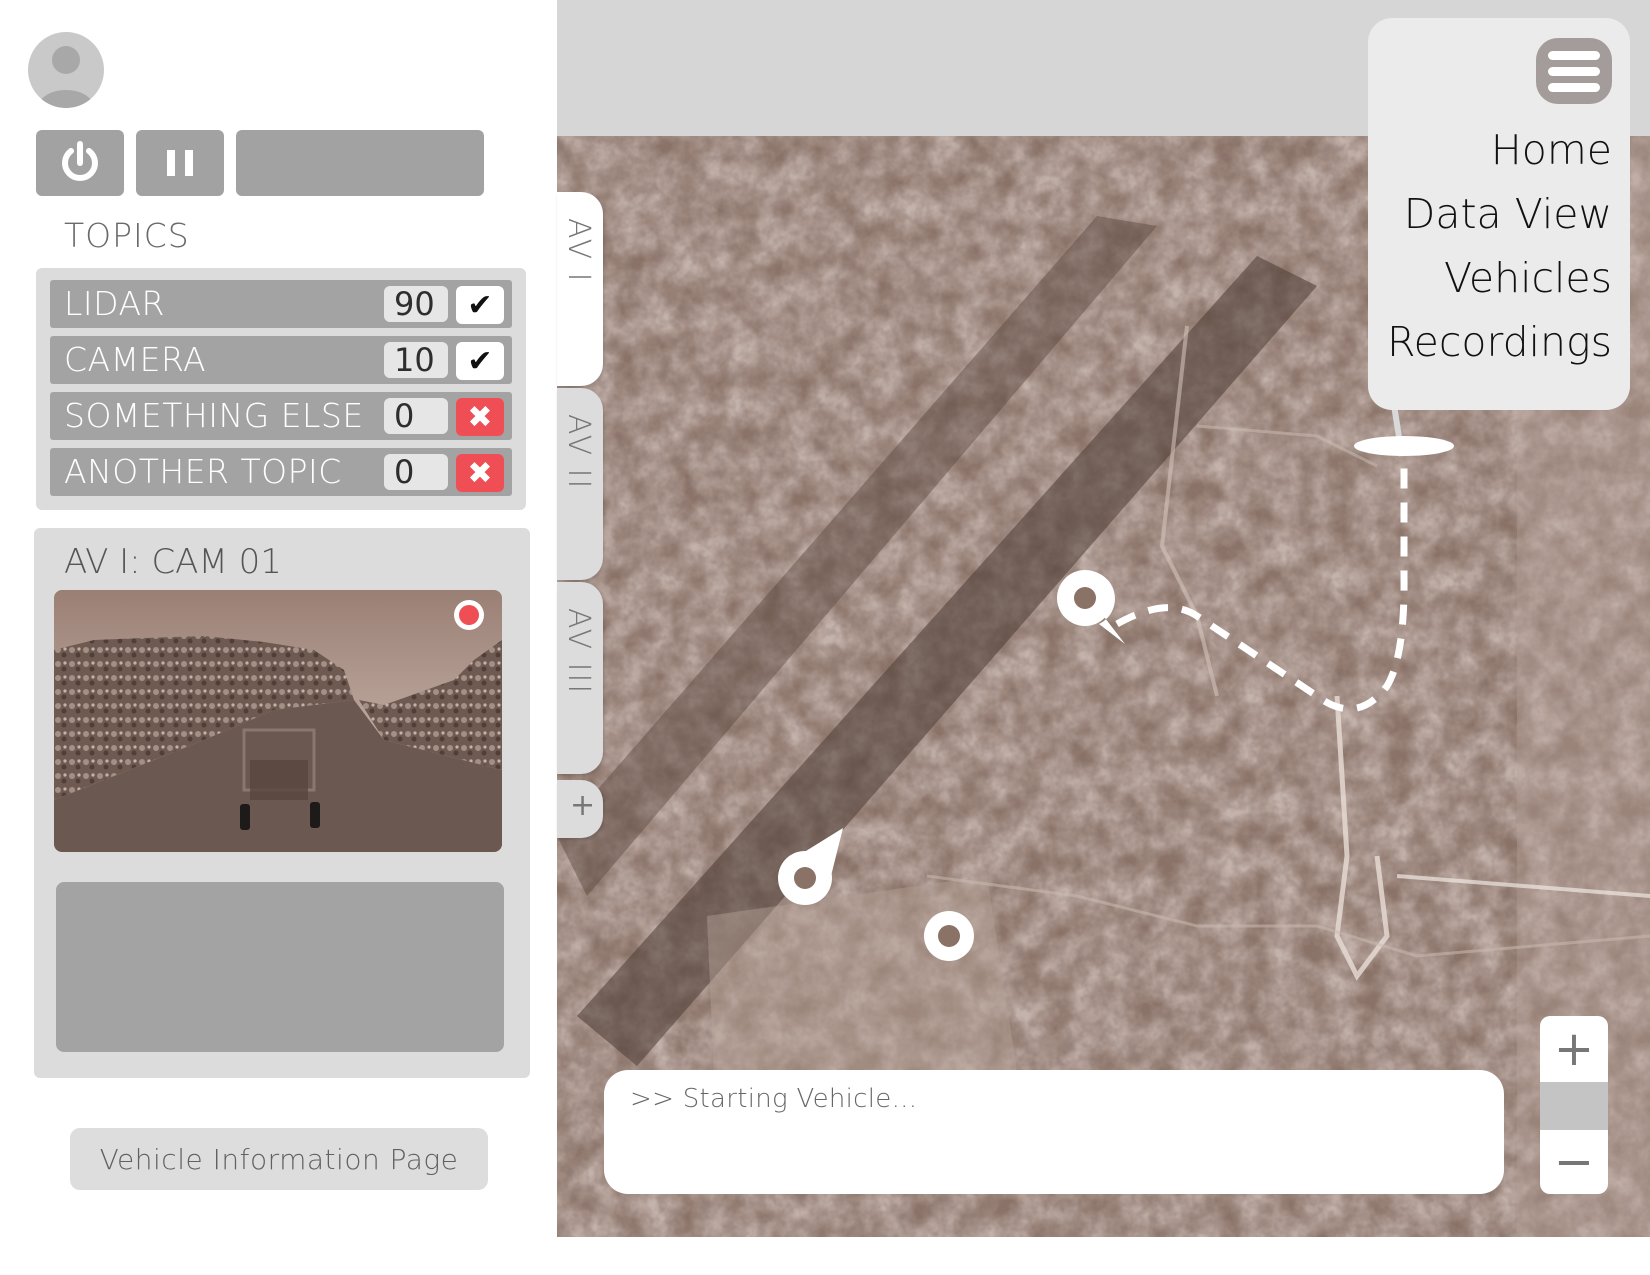 This screenshot has width=1650, height=1275. I want to click on nav-menu: Home Data View Vehicles Recordings, so click(1499, 214).